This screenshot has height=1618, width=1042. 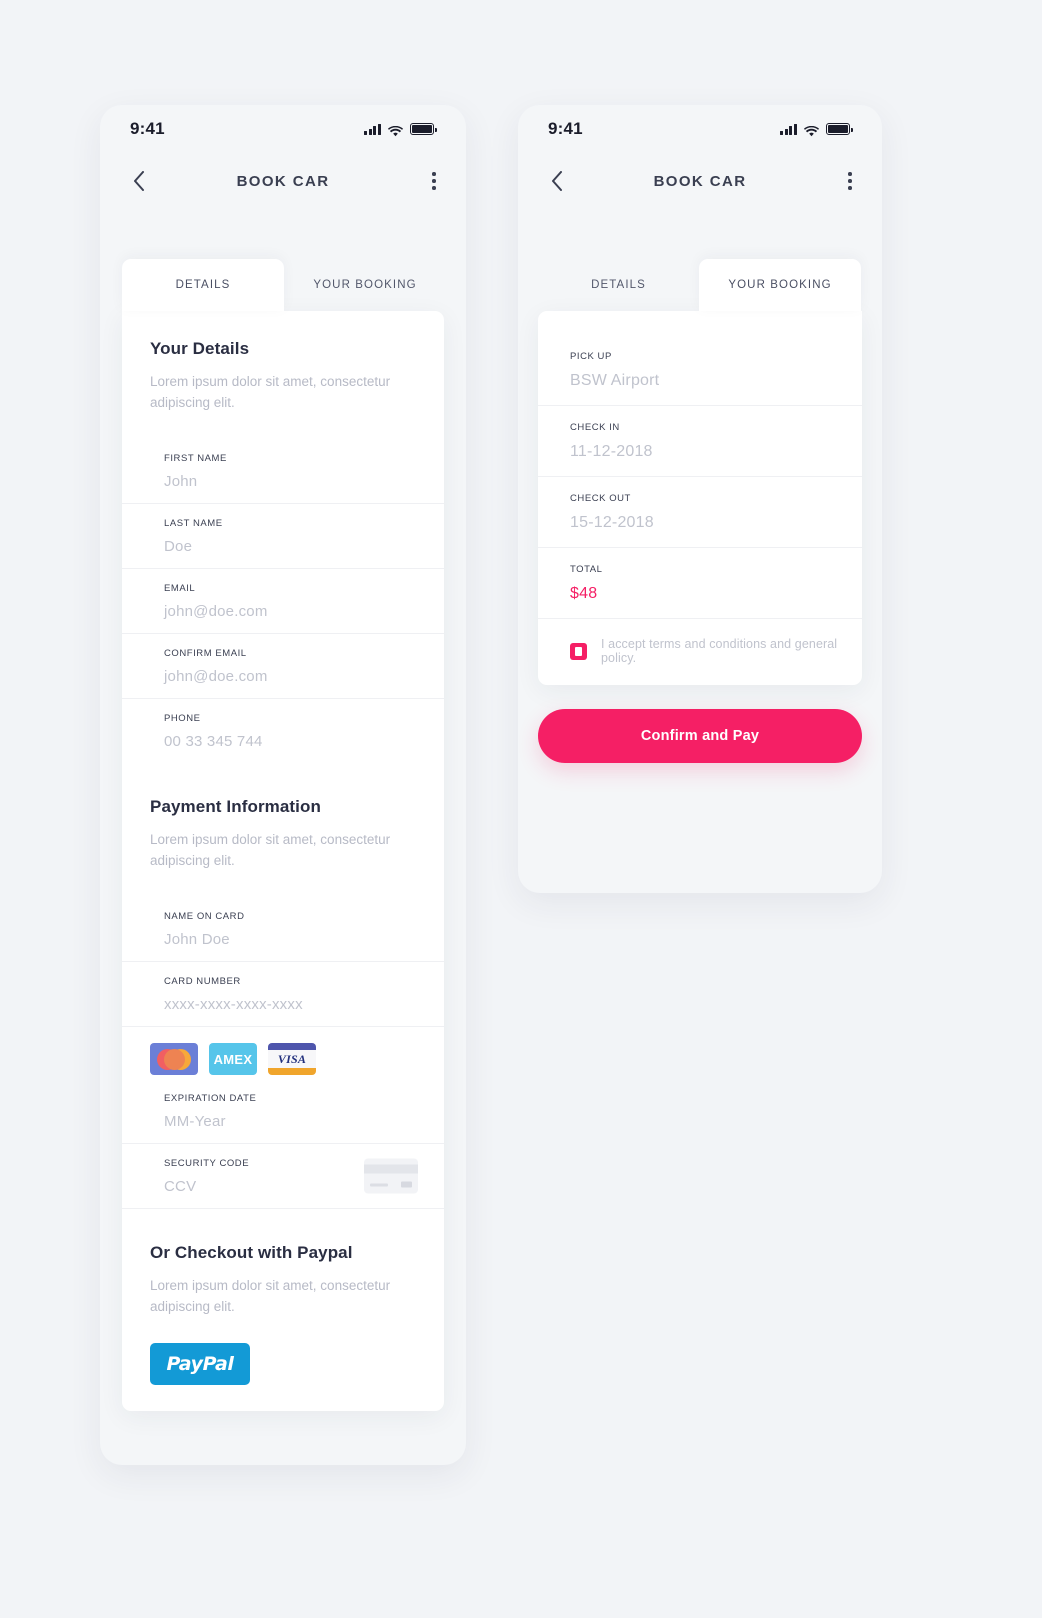 I want to click on field-value: John Doe, so click(x=197, y=939).